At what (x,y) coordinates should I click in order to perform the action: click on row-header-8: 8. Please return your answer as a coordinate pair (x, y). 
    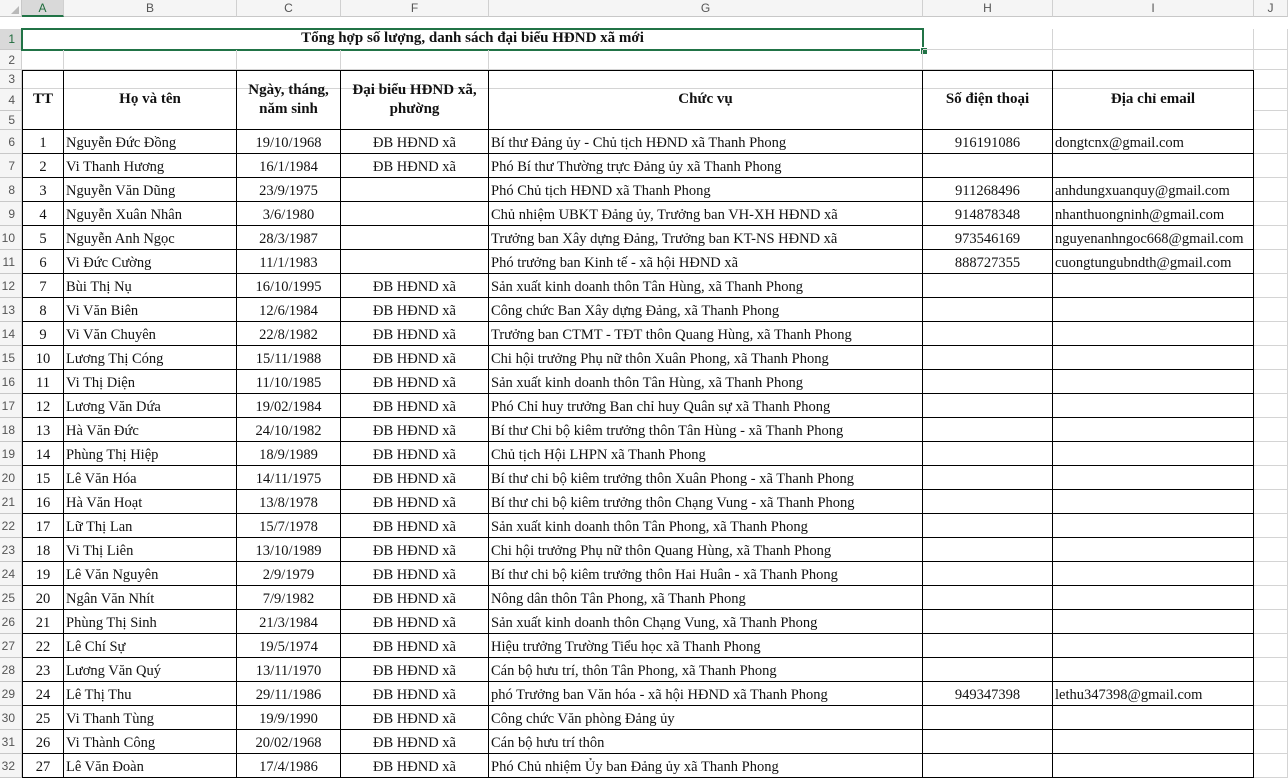
    Looking at the image, I should click on (11, 190).